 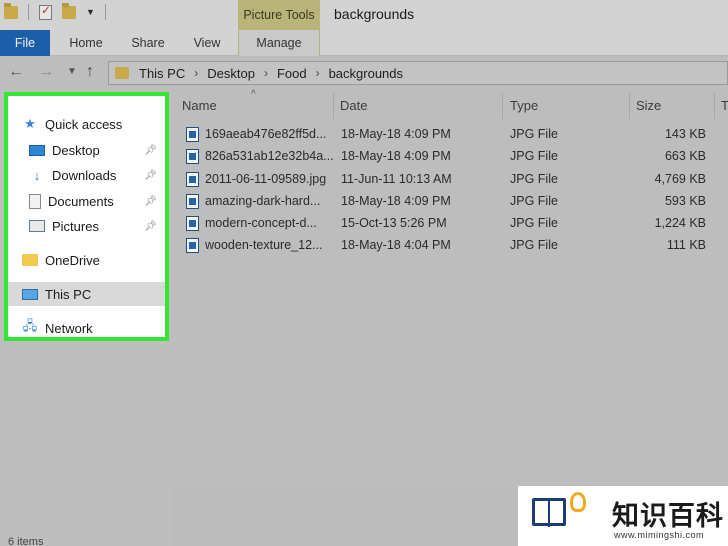 I want to click on sidebar-item-pictures: Pictures 📌︎, so click(x=86, y=226).